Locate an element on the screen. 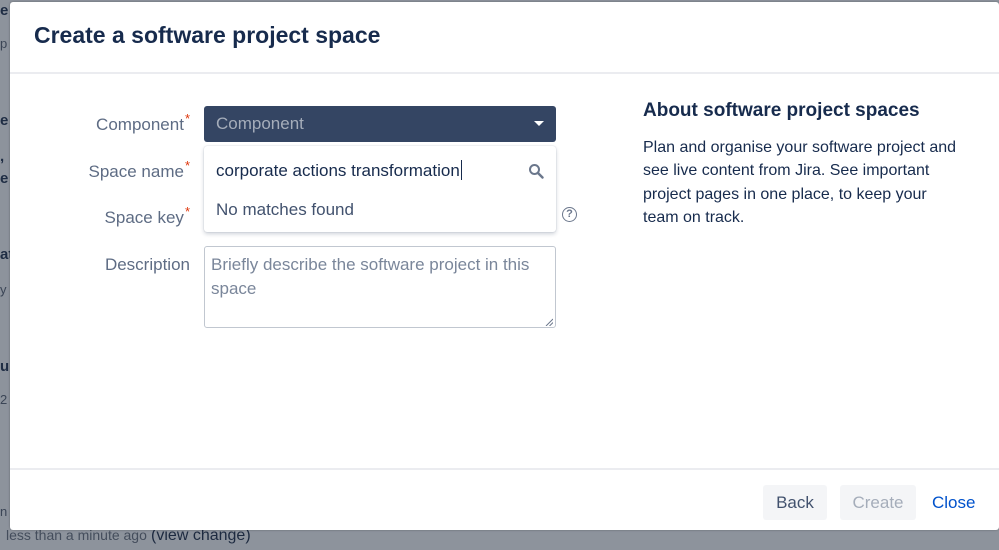 Image resolution: width=999 pixels, height=550 pixels. chevron-down-icon is located at coordinates (539, 123).